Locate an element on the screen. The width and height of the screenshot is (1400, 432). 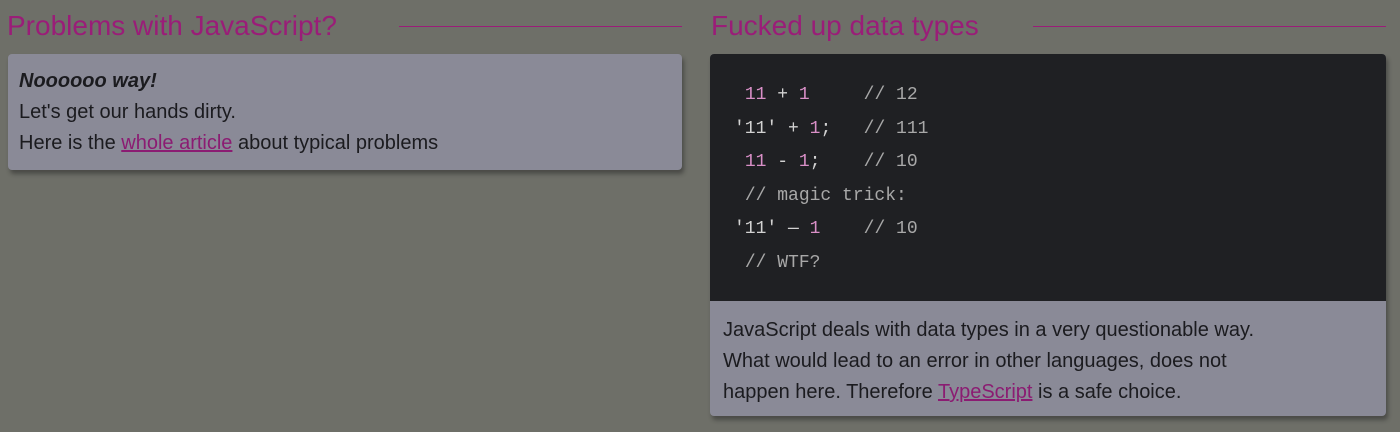
intro-text: Let's get our hands dirty. is located at coordinates (127, 112).